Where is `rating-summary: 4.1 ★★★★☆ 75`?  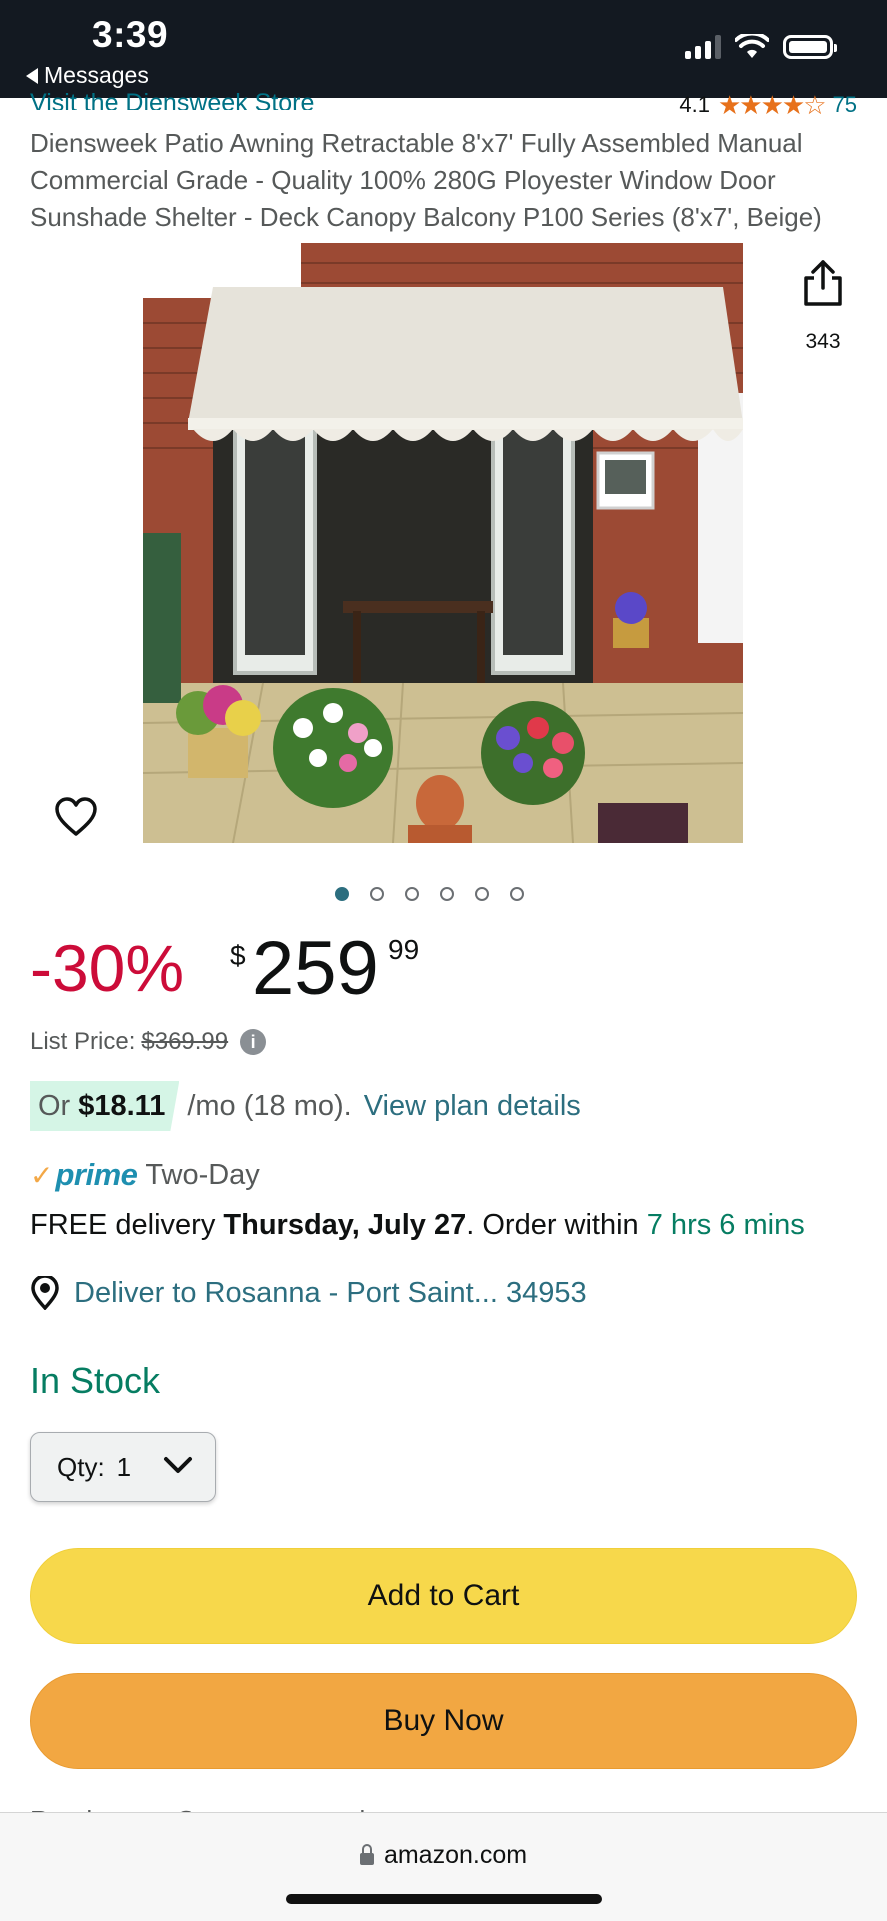
rating-summary: 4.1 ★★★★☆ 75 is located at coordinates (768, 104).